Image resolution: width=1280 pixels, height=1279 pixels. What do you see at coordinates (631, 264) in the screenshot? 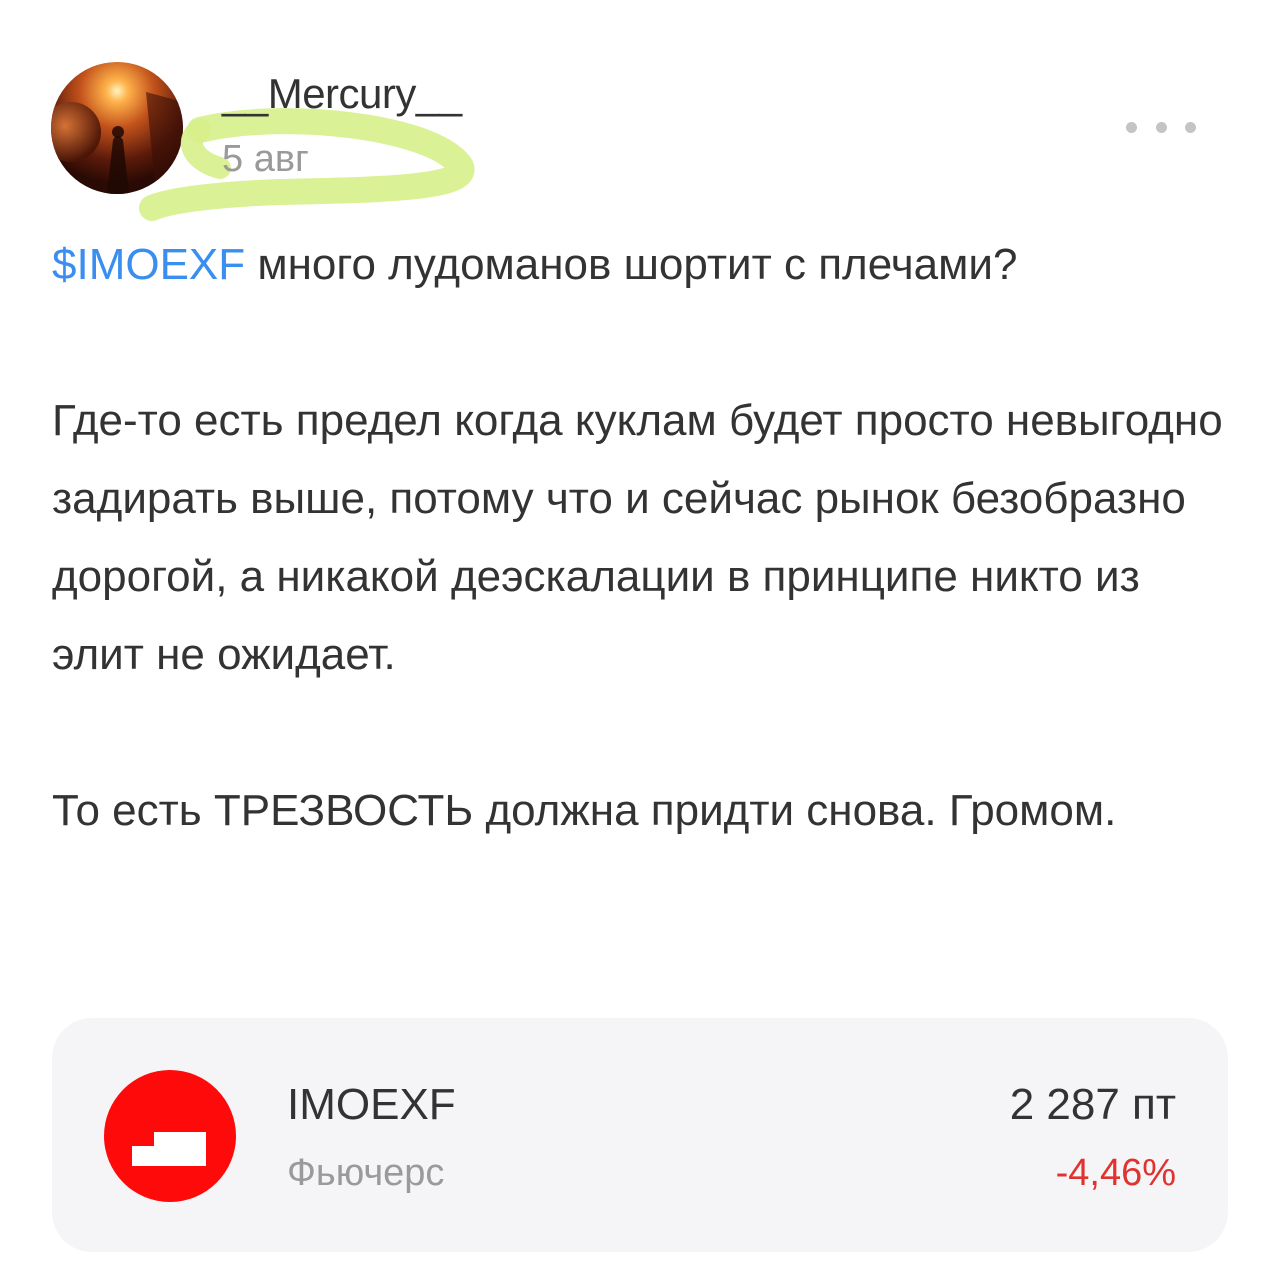
I see `post-line-1-text: много лудоманов шортит с плечами?` at bounding box center [631, 264].